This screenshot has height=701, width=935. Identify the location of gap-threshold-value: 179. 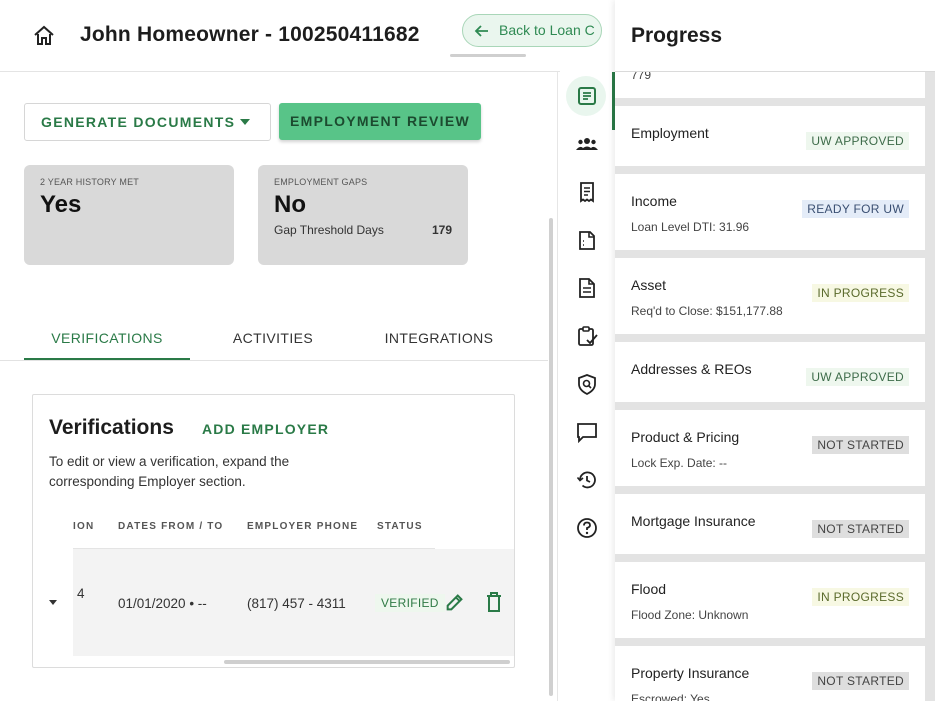
(442, 230).